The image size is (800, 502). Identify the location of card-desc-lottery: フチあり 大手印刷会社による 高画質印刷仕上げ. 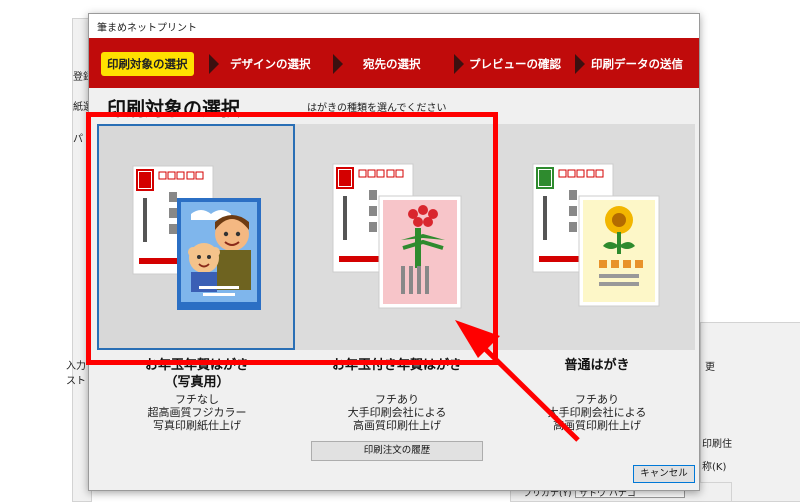
(397, 412).